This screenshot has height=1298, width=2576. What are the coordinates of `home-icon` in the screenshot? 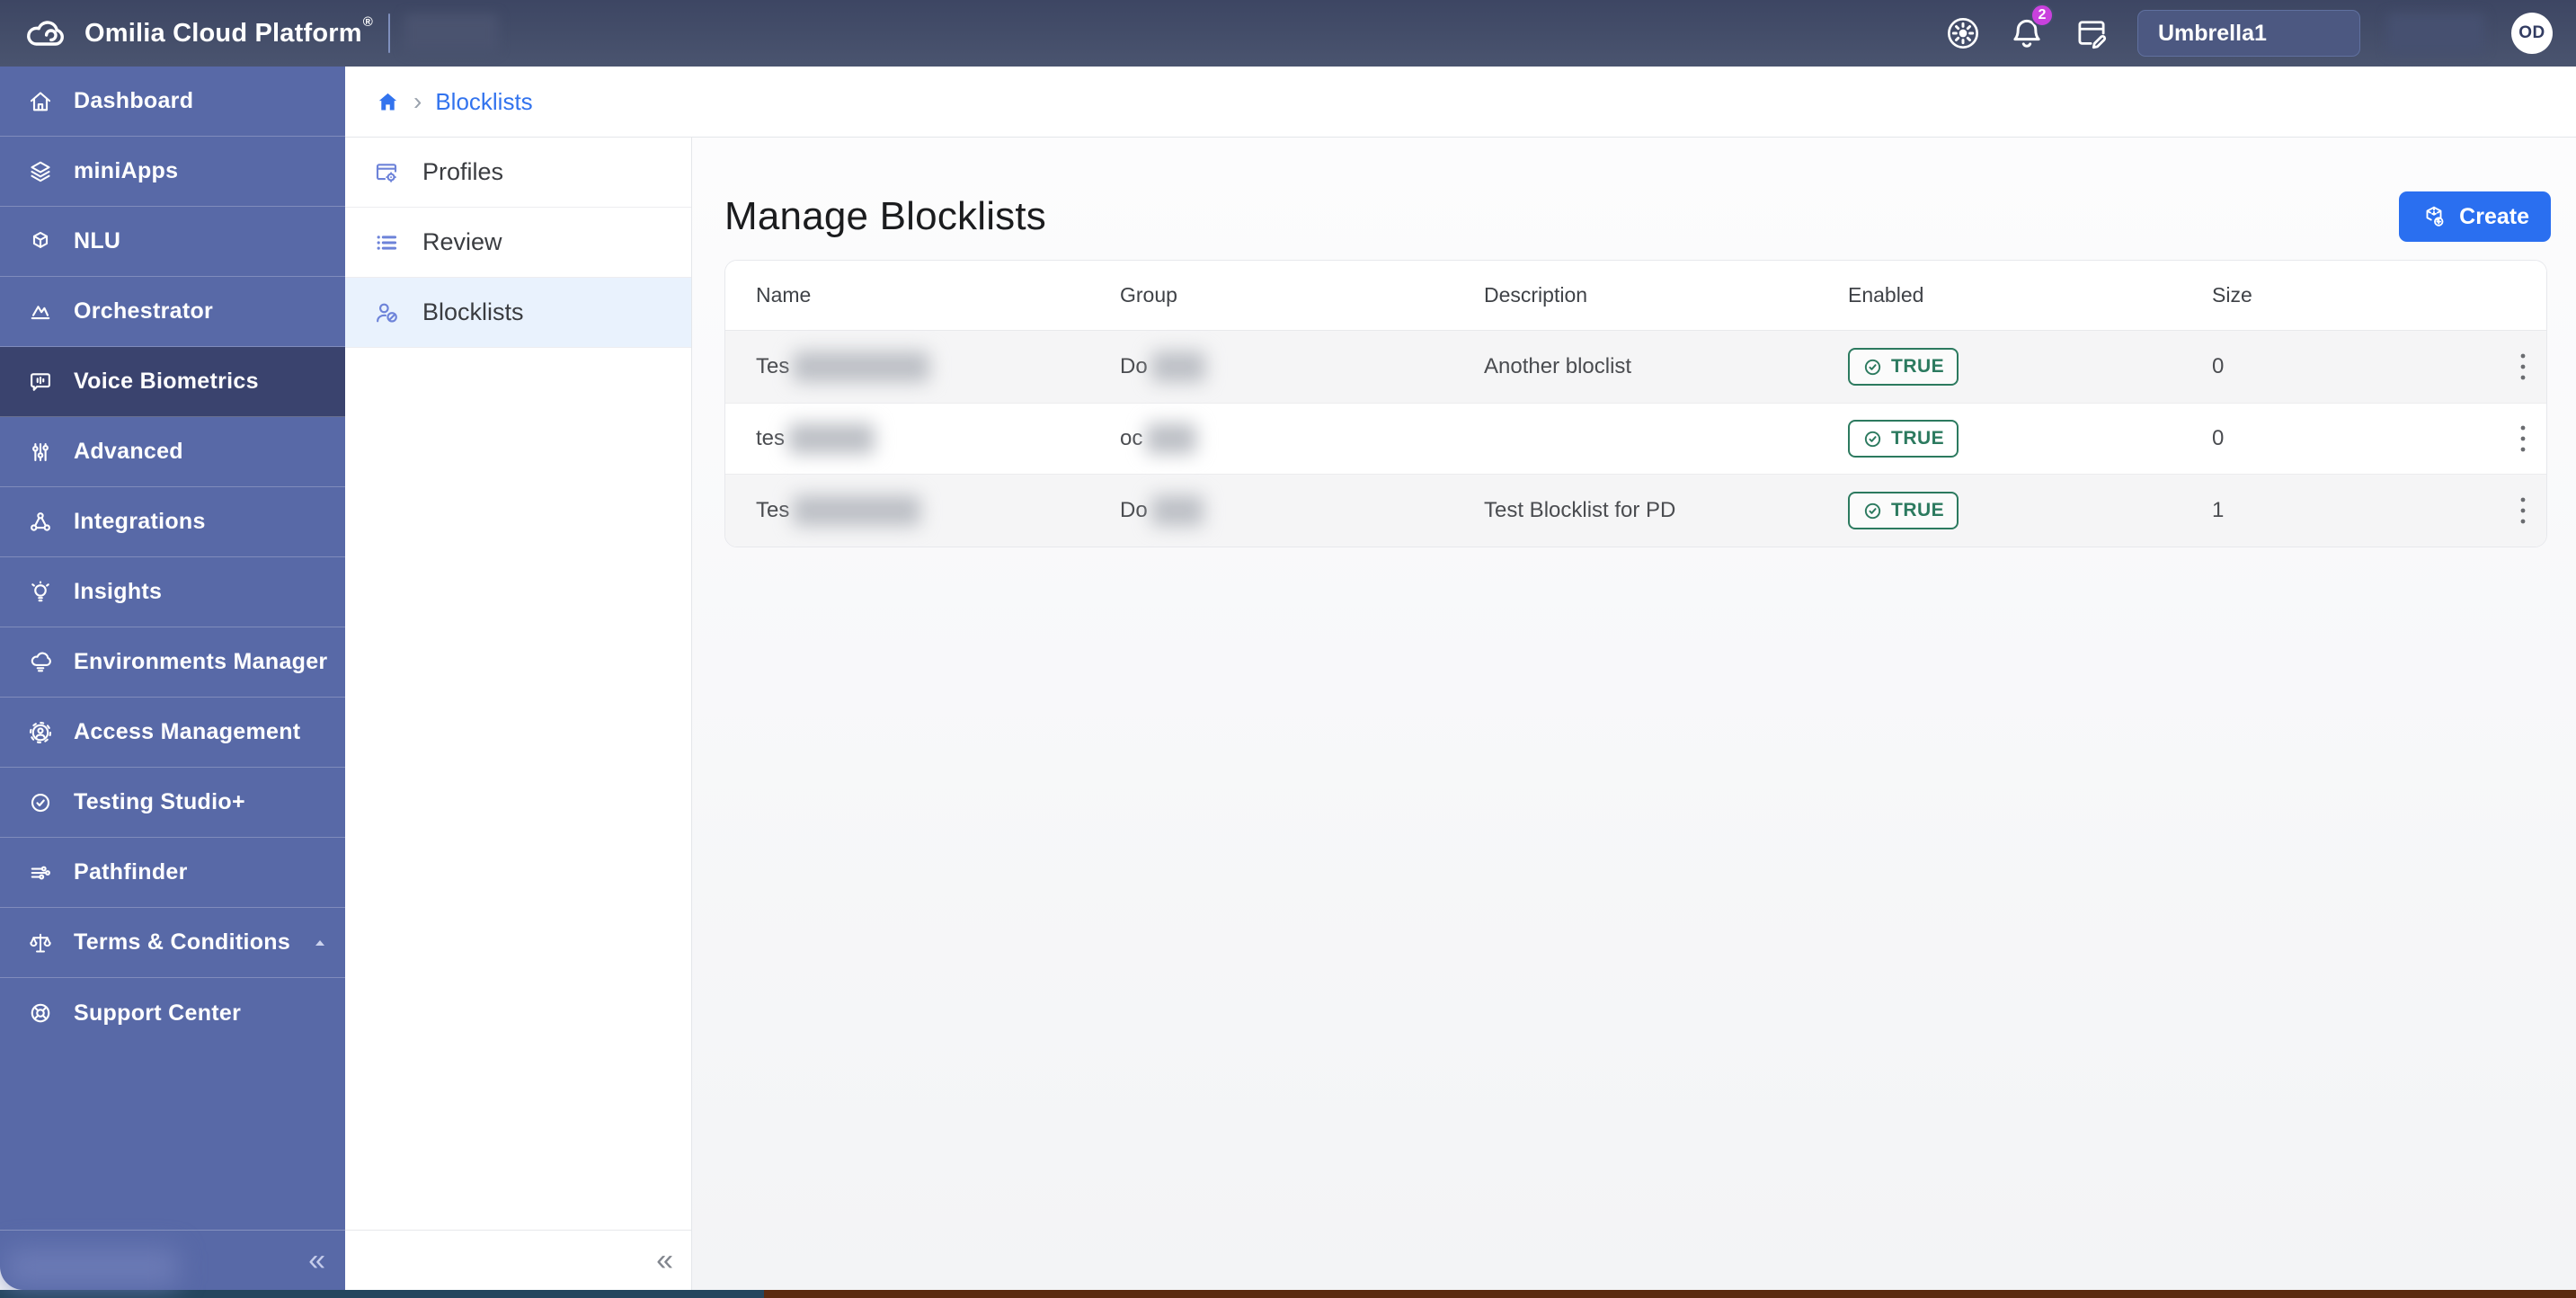 It's located at (40, 101).